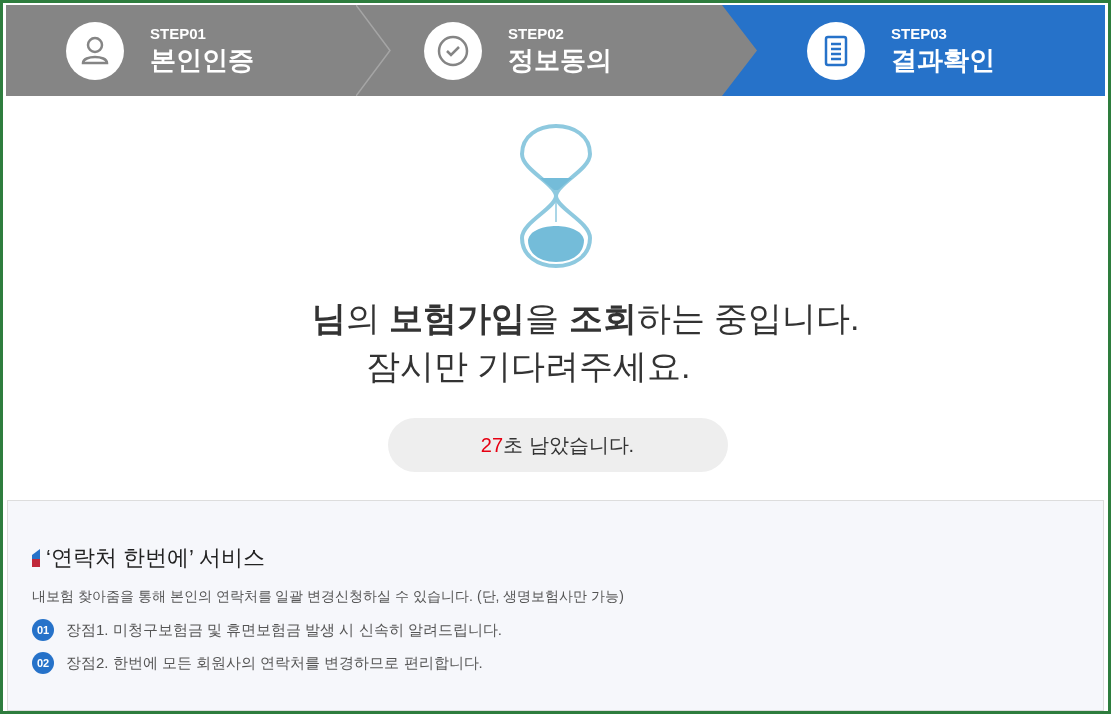 The image size is (1111, 714). Describe the element at coordinates (43, 662) in the screenshot. I see `number-badge: 02` at that location.